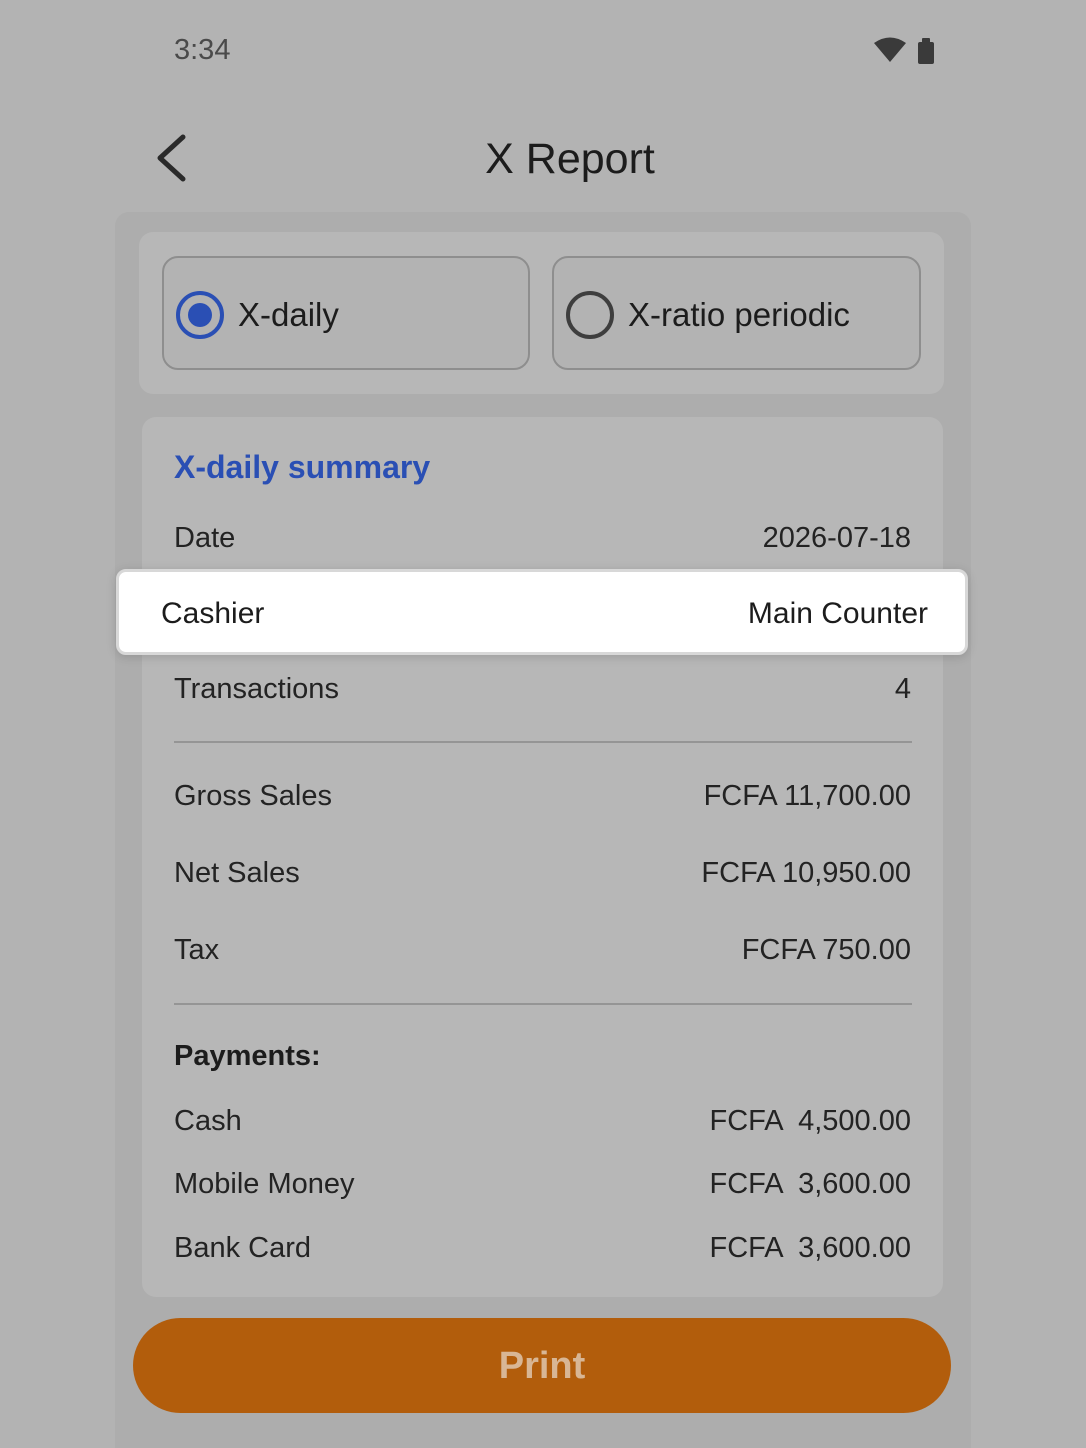  Describe the element at coordinates (264, 1184) in the screenshot. I see `payment-label: Mobile Money` at that location.